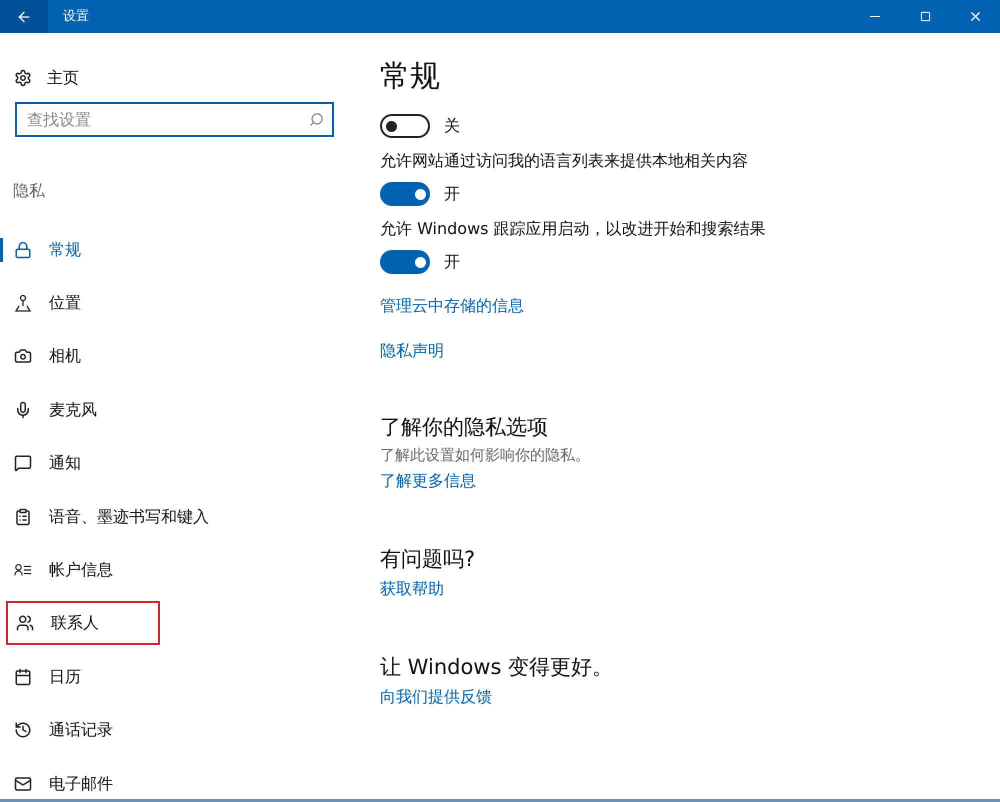 The width and height of the screenshot is (1000, 802). What do you see at coordinates (316, 119) in the screenshot?
I see `search-icon` at bounding box center [316, 119].